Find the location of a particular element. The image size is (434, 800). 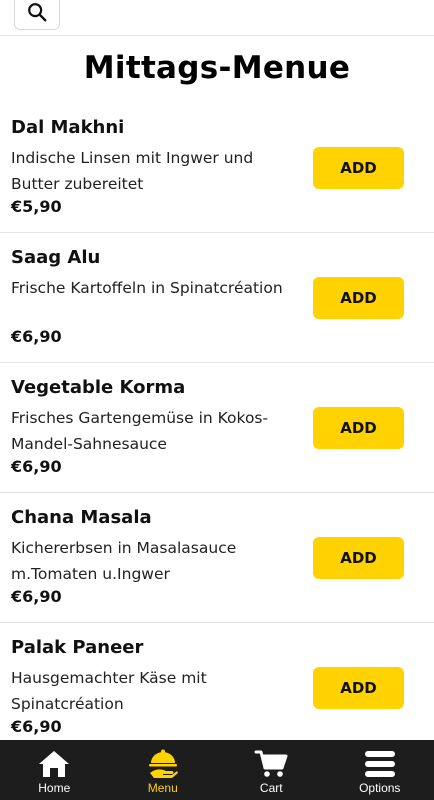

nav-item-home: Home is located at coordinates (54, 770).